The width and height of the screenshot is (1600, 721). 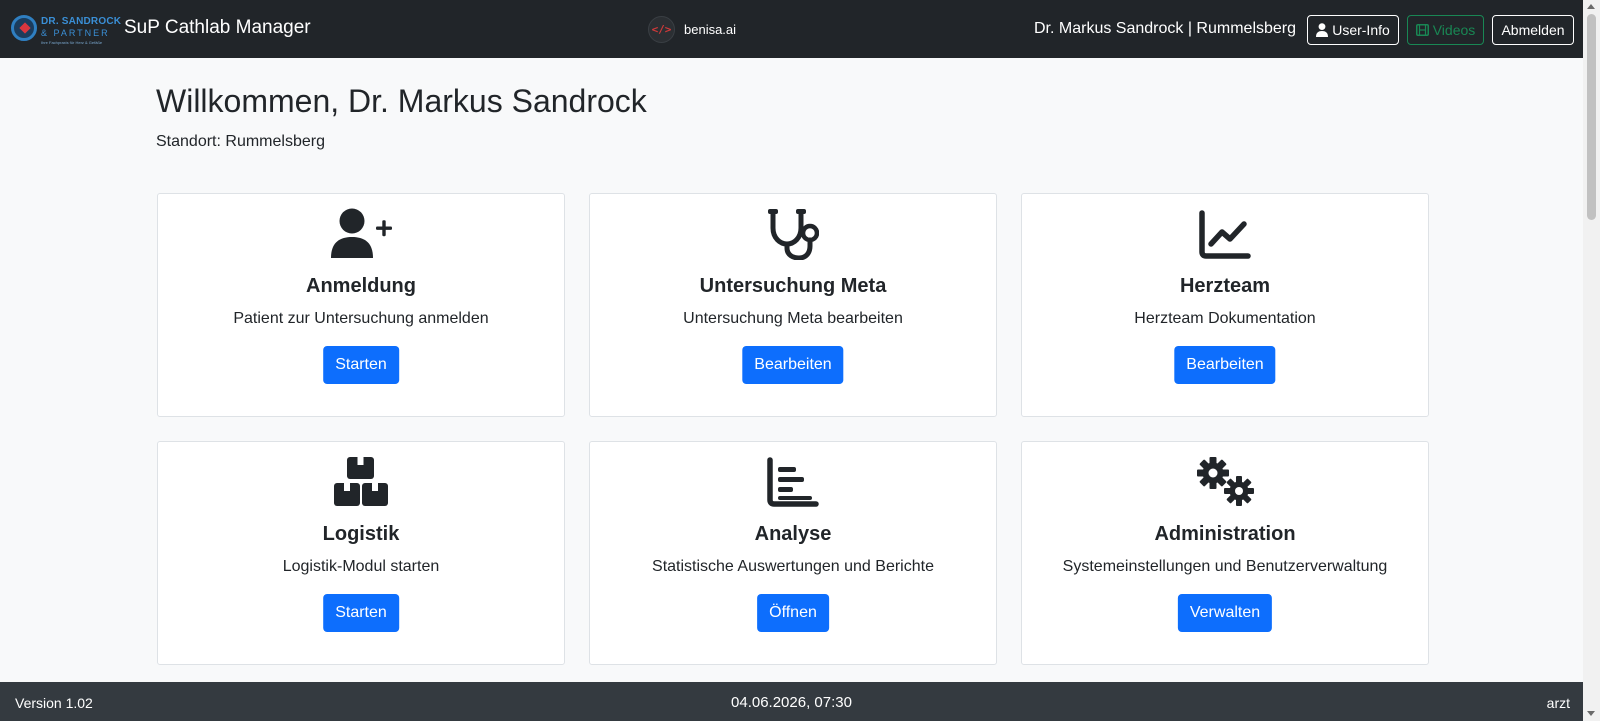 What do you see at coordinates (361, 481) in the screenshot?
I see `boxes-icon` at bounding box center [361, 481].